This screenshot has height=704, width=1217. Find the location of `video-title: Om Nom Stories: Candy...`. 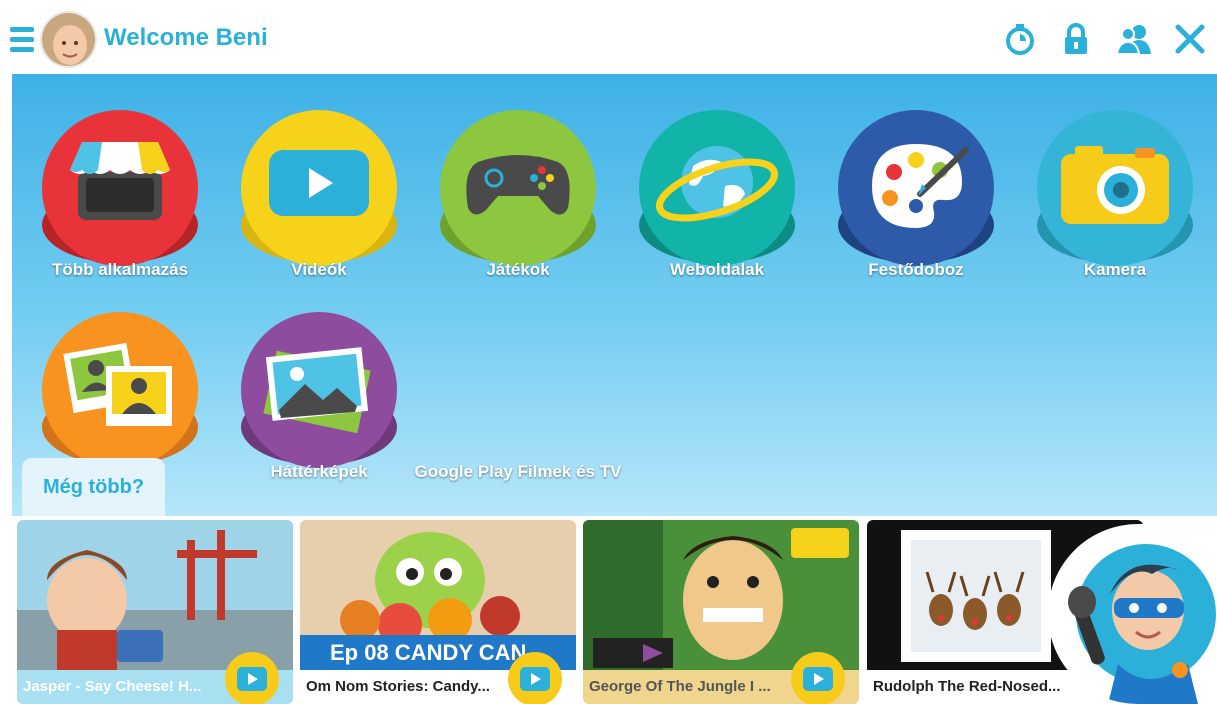

video-title: Om Nom Stories: Candy... is located at coordinates (398, 686).